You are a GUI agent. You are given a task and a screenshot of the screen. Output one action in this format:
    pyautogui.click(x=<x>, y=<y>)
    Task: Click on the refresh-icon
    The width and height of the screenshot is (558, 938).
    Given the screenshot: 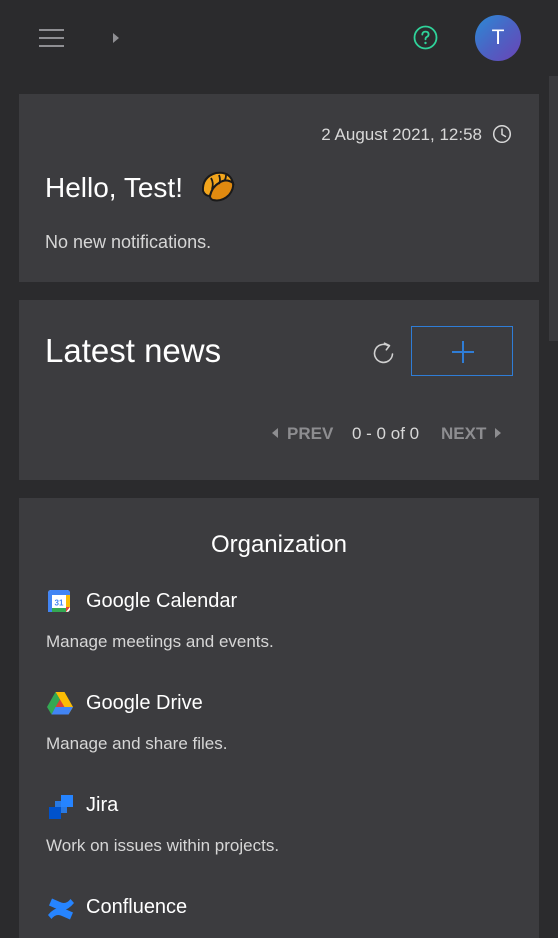 What is the action you would take?
    pyautogui.click(x=384, y=353)
    